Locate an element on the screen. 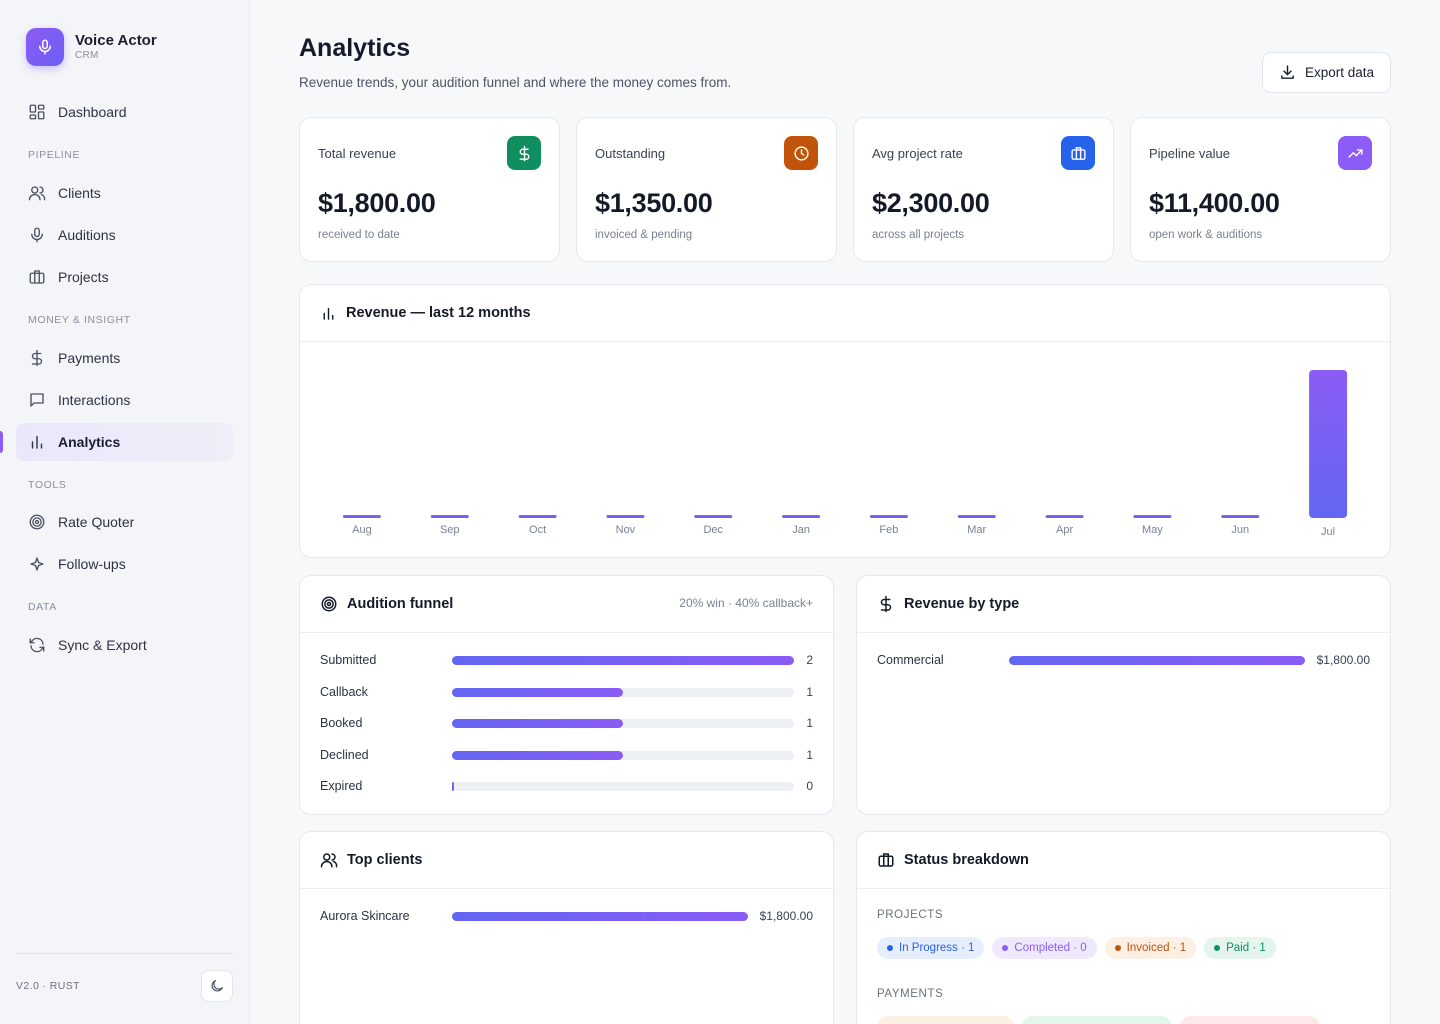 The image size is (1440, 1024). kpi-value: $2,300.00 is located at coordinates (931, 203).